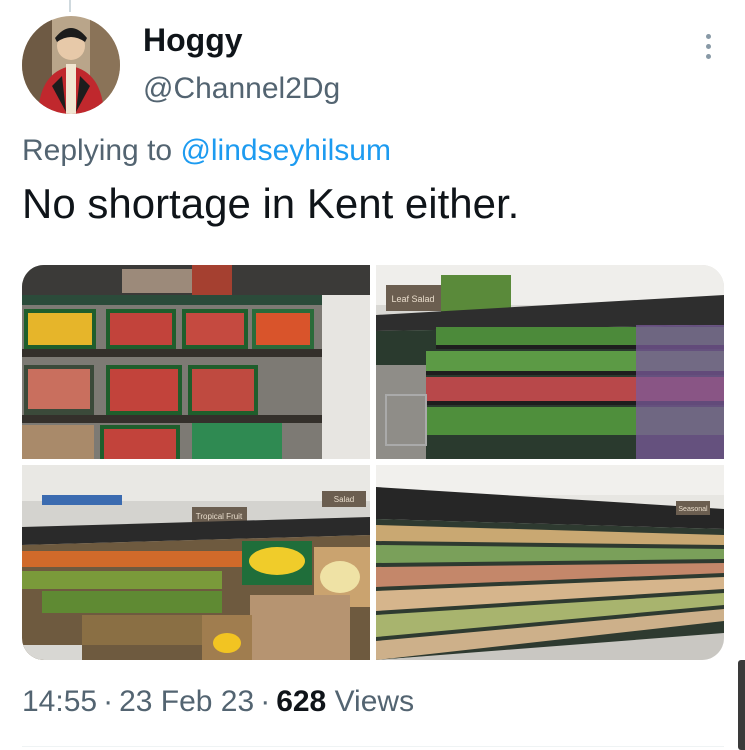  Describe the element at coordinates (59, 701) in the screenshot. I see `tweet-time: 14:55` at that location.